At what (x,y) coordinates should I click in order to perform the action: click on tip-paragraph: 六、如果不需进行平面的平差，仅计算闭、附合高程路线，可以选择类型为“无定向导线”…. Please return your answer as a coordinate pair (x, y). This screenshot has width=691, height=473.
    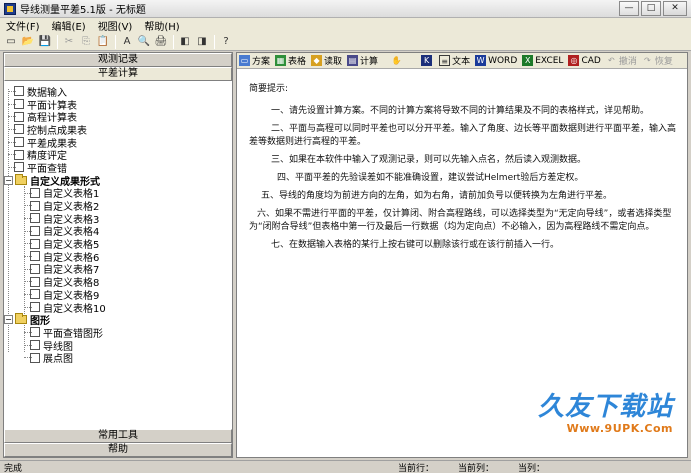
    Looking at the image, I should click on (460, 220).